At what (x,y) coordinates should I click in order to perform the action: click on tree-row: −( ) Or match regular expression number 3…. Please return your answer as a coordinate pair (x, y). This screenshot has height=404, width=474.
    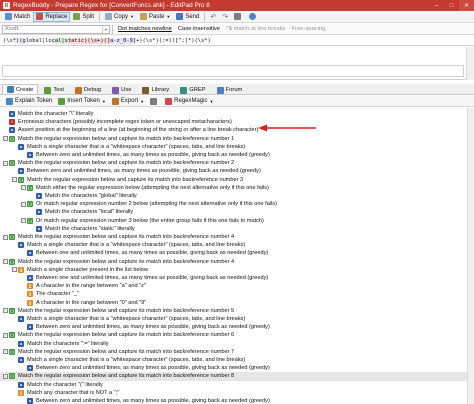
    Looking at the image, I should click on (237, 221).